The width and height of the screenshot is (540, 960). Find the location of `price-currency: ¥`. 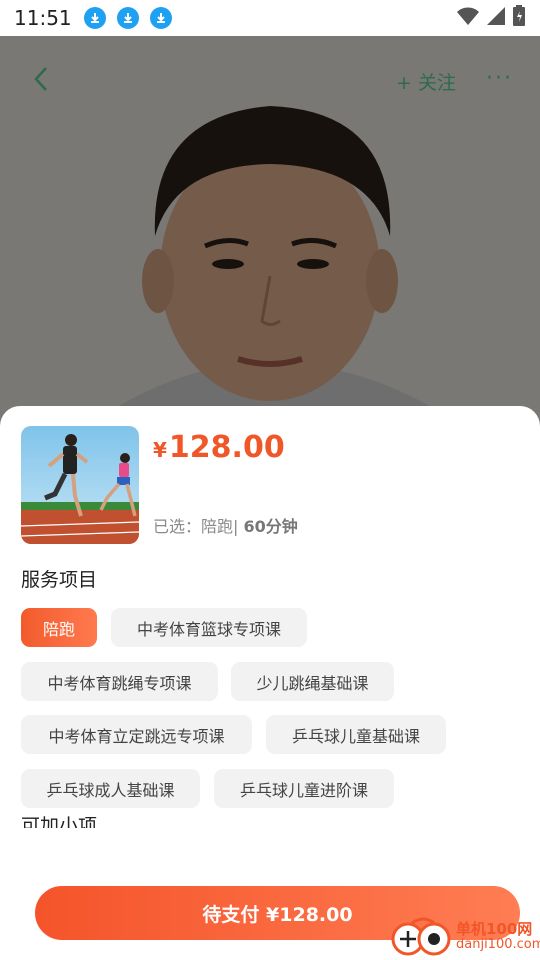

price-currency: ¥ is located at coordinates (160, 450).